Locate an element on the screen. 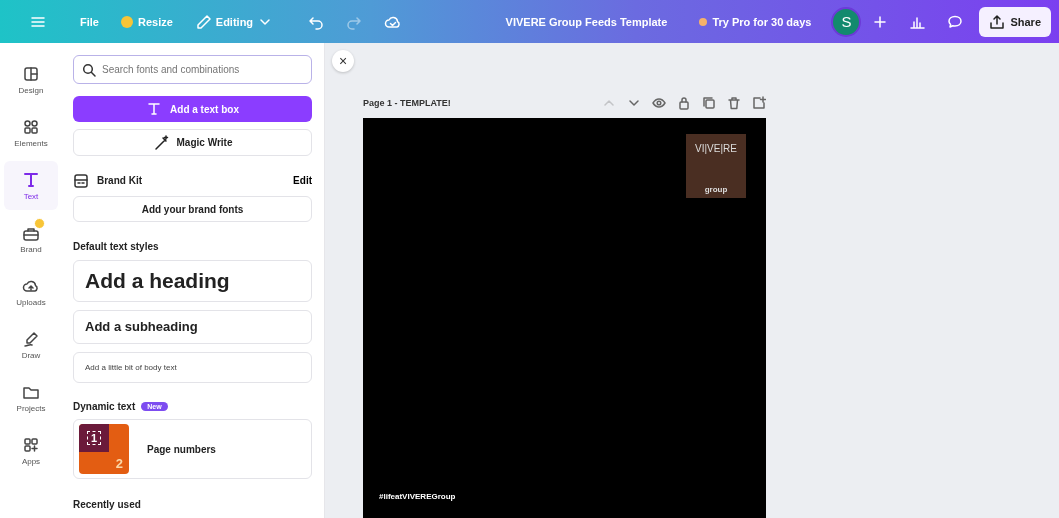 The image size is (1059, 518). try-pro-button: Try Pro for 30 days is located at coordinates (755, 21).